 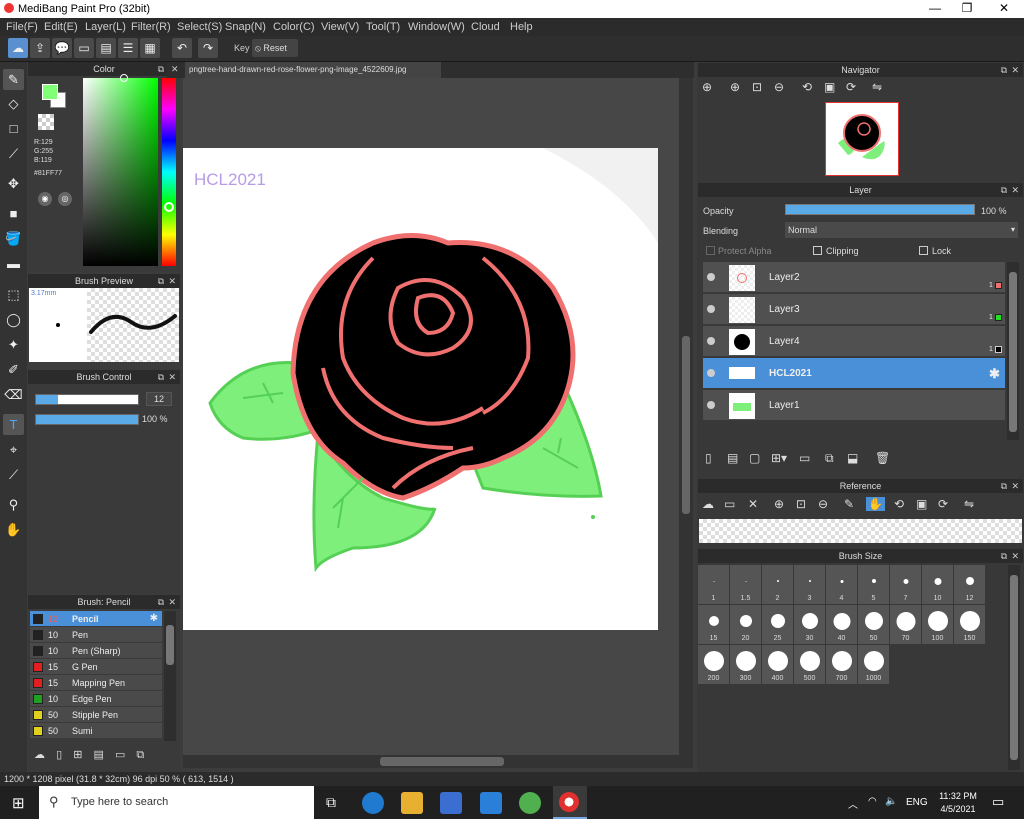 I want to click on clock: 11:32 PM 4/5/2021, so click(x=958, y=803).